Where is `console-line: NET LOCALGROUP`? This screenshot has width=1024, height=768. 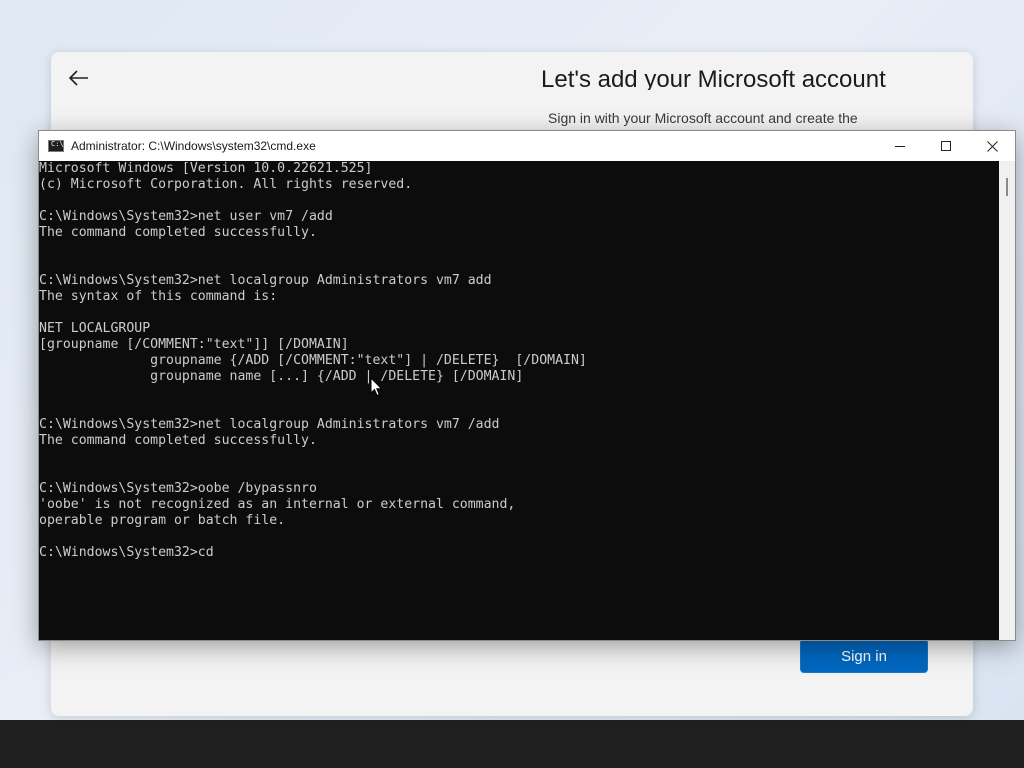
console-line: NET LOCALGROUP is located at coordinates (95, 328).